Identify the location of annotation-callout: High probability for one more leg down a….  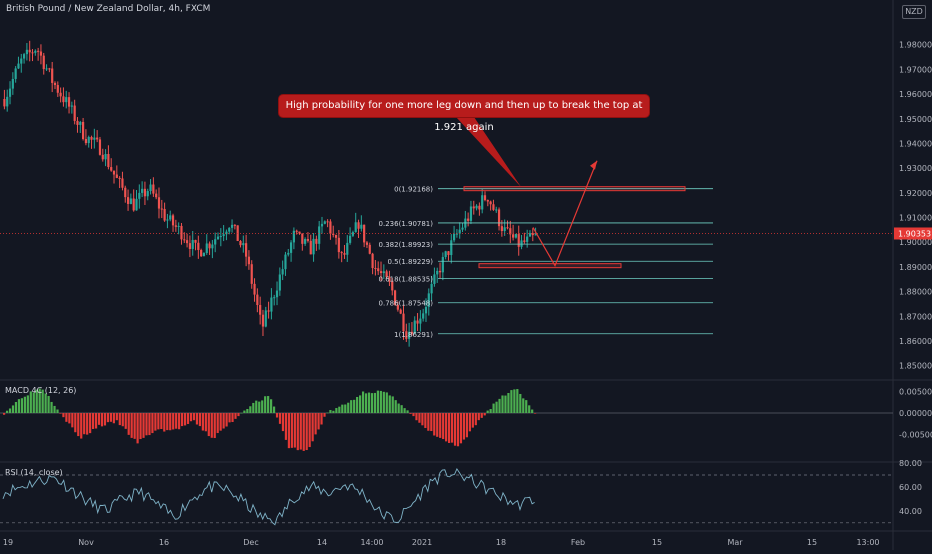
(464, 114).